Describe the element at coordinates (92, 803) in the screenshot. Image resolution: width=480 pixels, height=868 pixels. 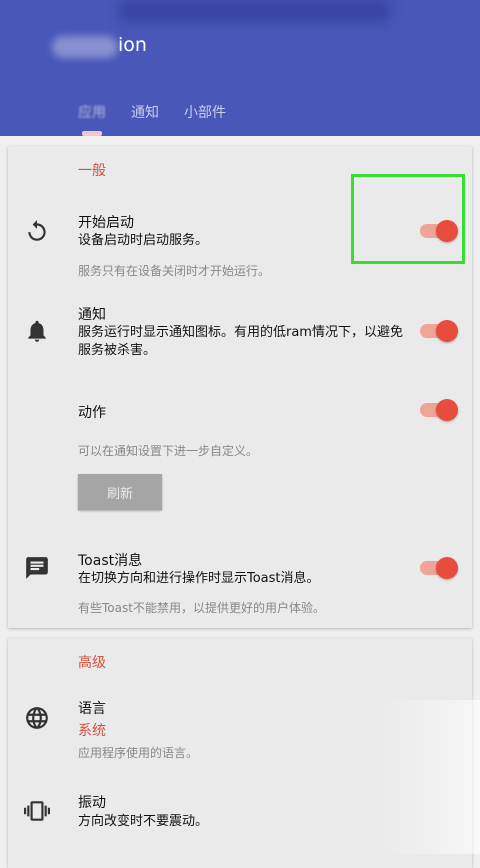
I see `vibration-title: 振动` at that location.